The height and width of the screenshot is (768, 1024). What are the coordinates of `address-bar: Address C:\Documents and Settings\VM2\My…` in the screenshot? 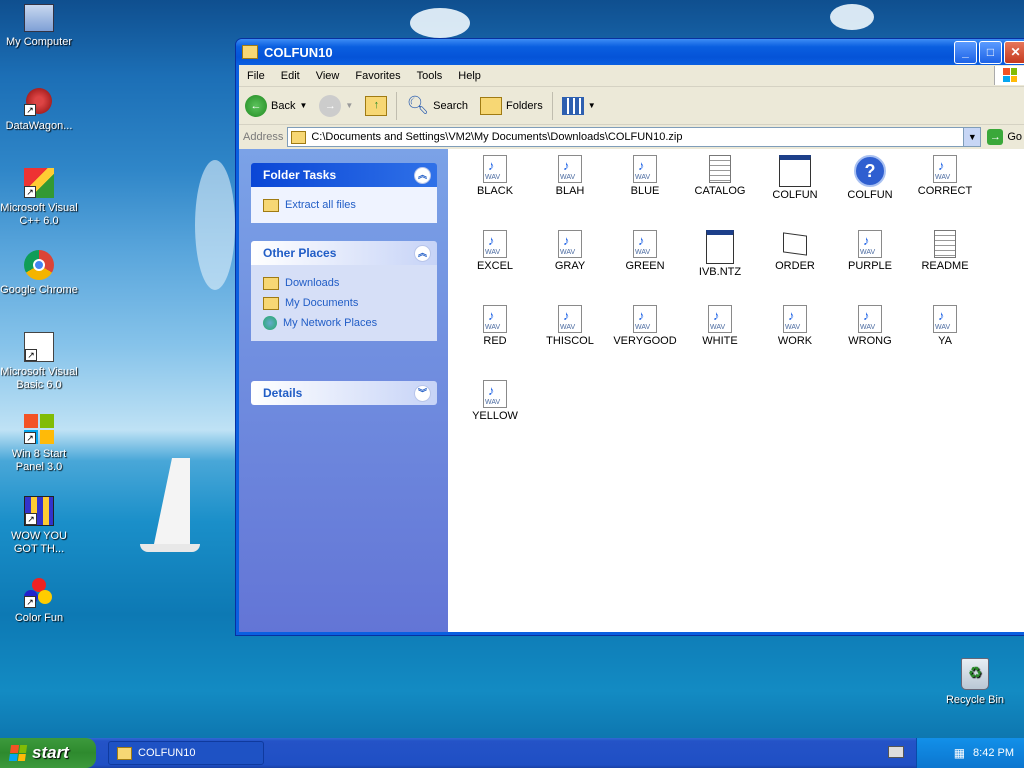 It's located at (631, 137).